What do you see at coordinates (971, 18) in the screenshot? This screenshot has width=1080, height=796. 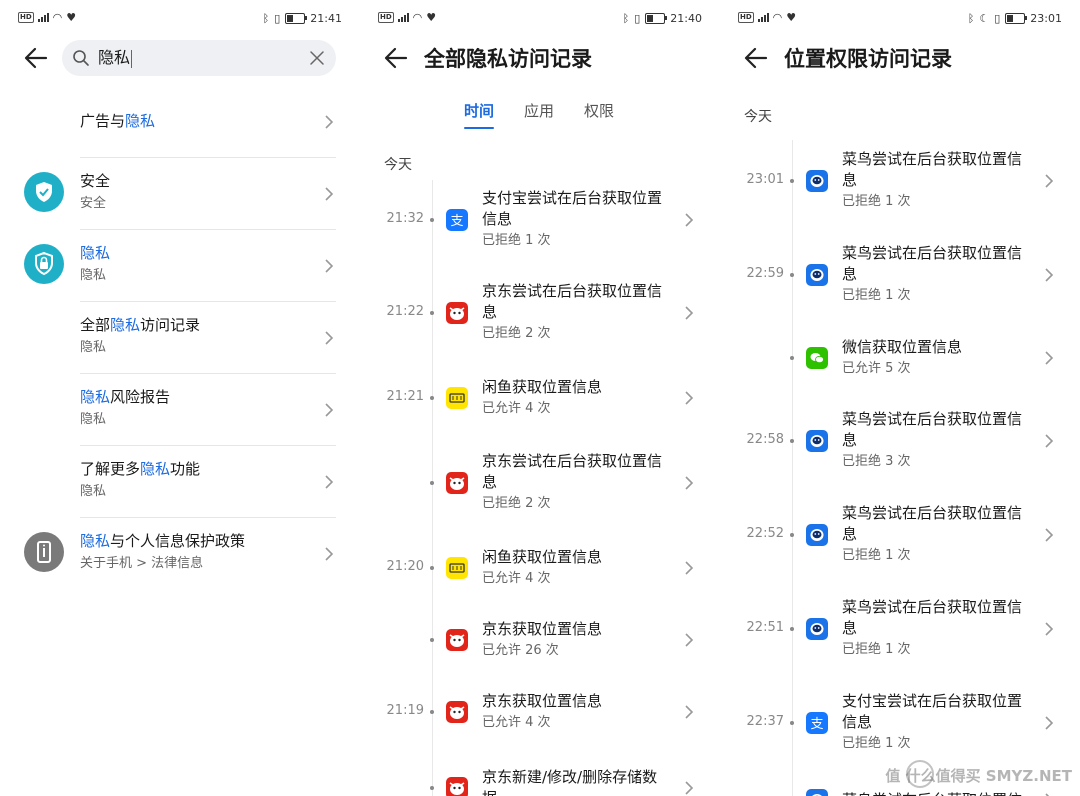 I see `bluetooth-icon: ᛒ` at bounding box center [971, 18].